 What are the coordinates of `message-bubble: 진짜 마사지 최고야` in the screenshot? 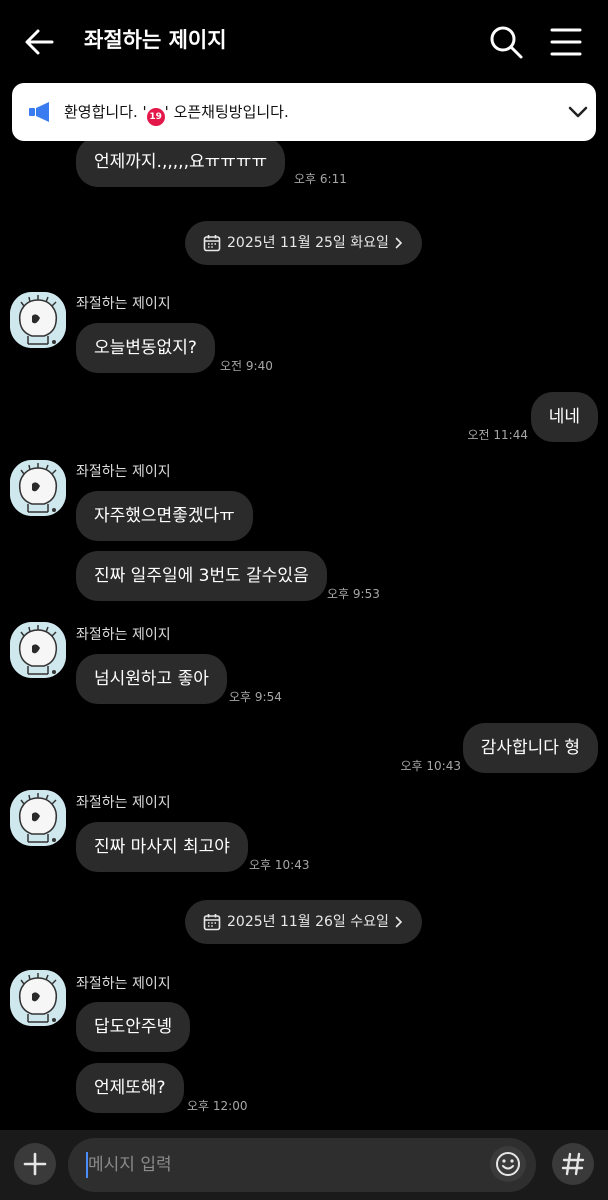 It's located at (162, 847).